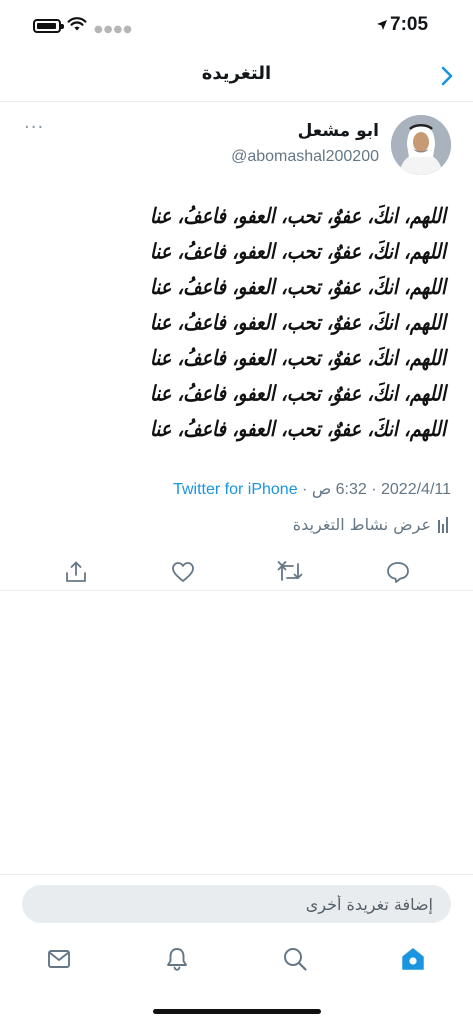 This screenshot has width=473, height=1024. I want to click on reply-button, so click(398, 572).